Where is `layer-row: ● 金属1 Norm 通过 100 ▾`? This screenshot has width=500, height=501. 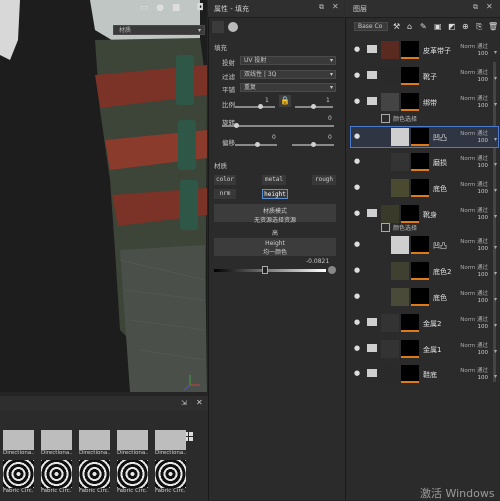
layer-row: ● 金属1 Norm 通过 100 ▾ is located at coordinates (424, 349).